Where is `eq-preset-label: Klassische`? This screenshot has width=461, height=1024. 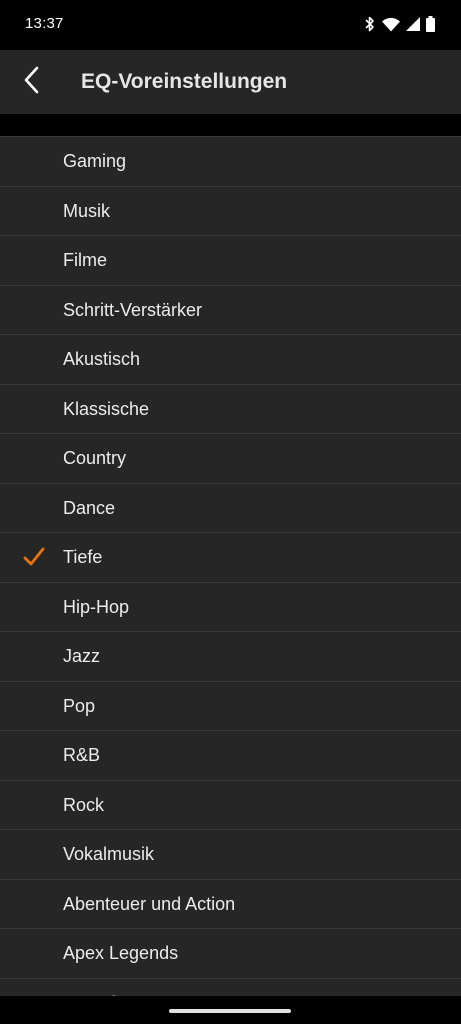 eq-preset-label: Klassische is located at coordinates (106, 408).